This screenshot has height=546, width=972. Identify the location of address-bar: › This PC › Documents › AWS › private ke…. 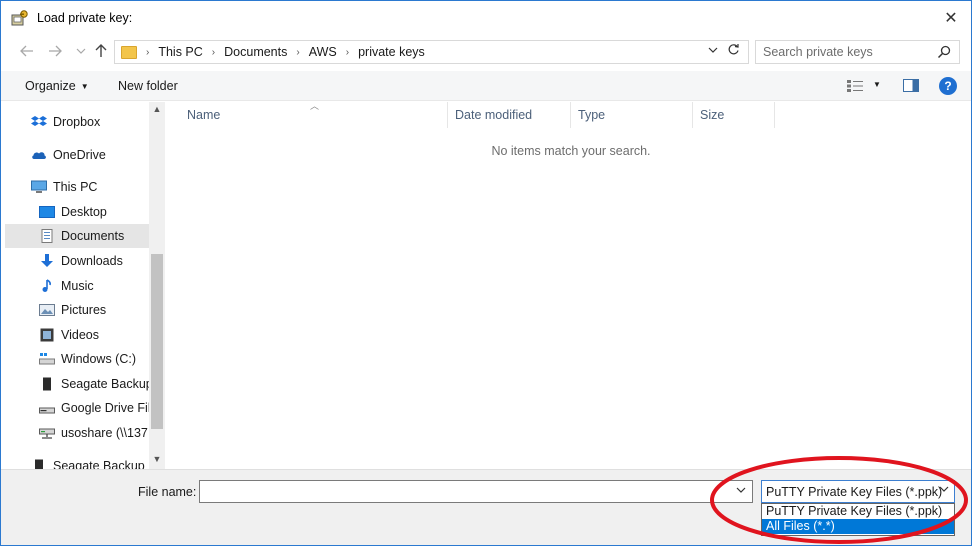
(431, 52).